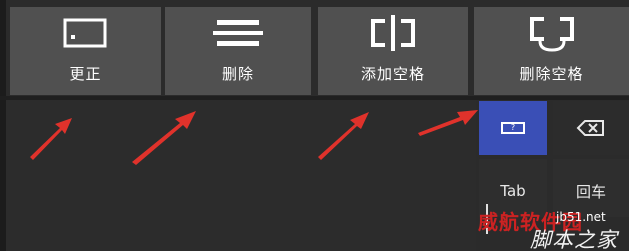 The width and height of the screenshot is (629, 251). What do you see at coordinates (574, 239) in the screenshot?
I see `watermark-right: 脚本之家` at bounding box center [574, 239].